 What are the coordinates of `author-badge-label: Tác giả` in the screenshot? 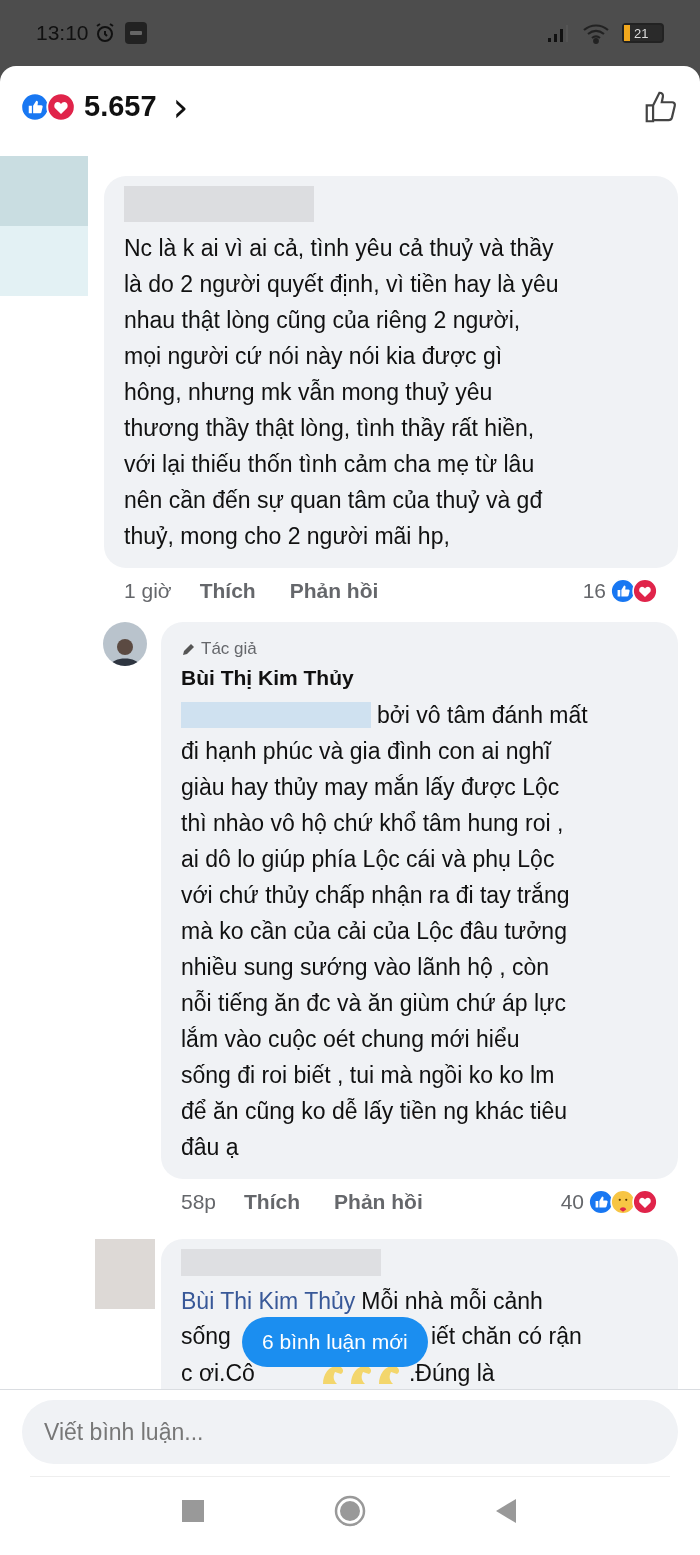 It's located at (229, 649).